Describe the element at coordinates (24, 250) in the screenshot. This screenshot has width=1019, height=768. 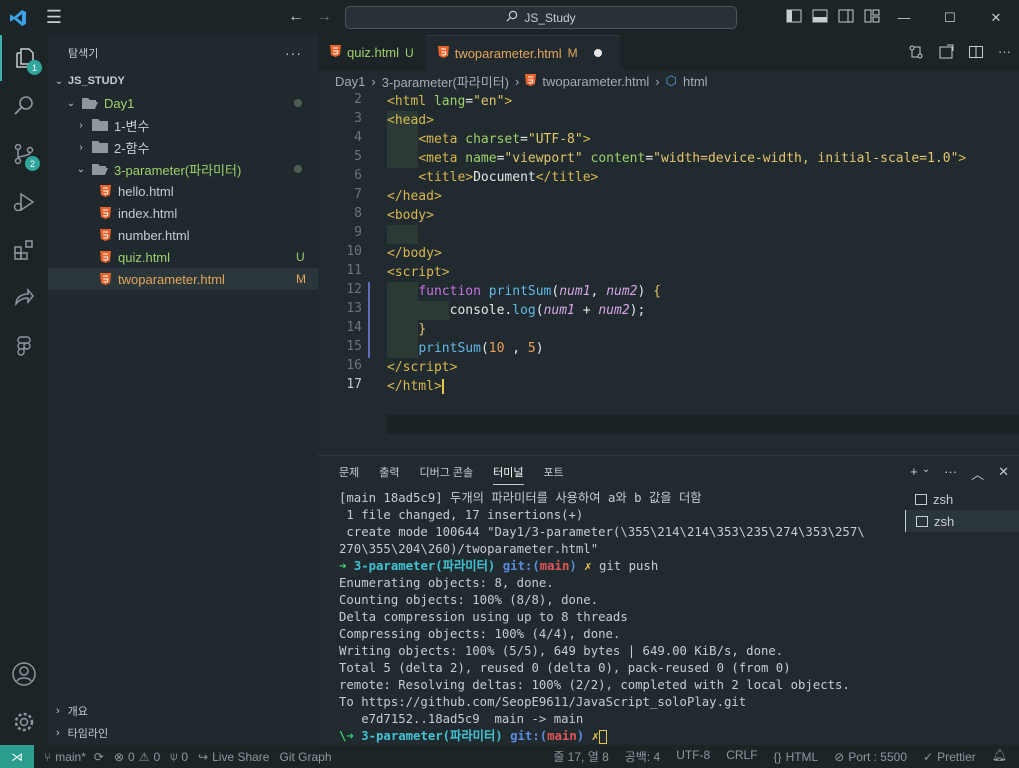
I see `extensions-icon` at that location.